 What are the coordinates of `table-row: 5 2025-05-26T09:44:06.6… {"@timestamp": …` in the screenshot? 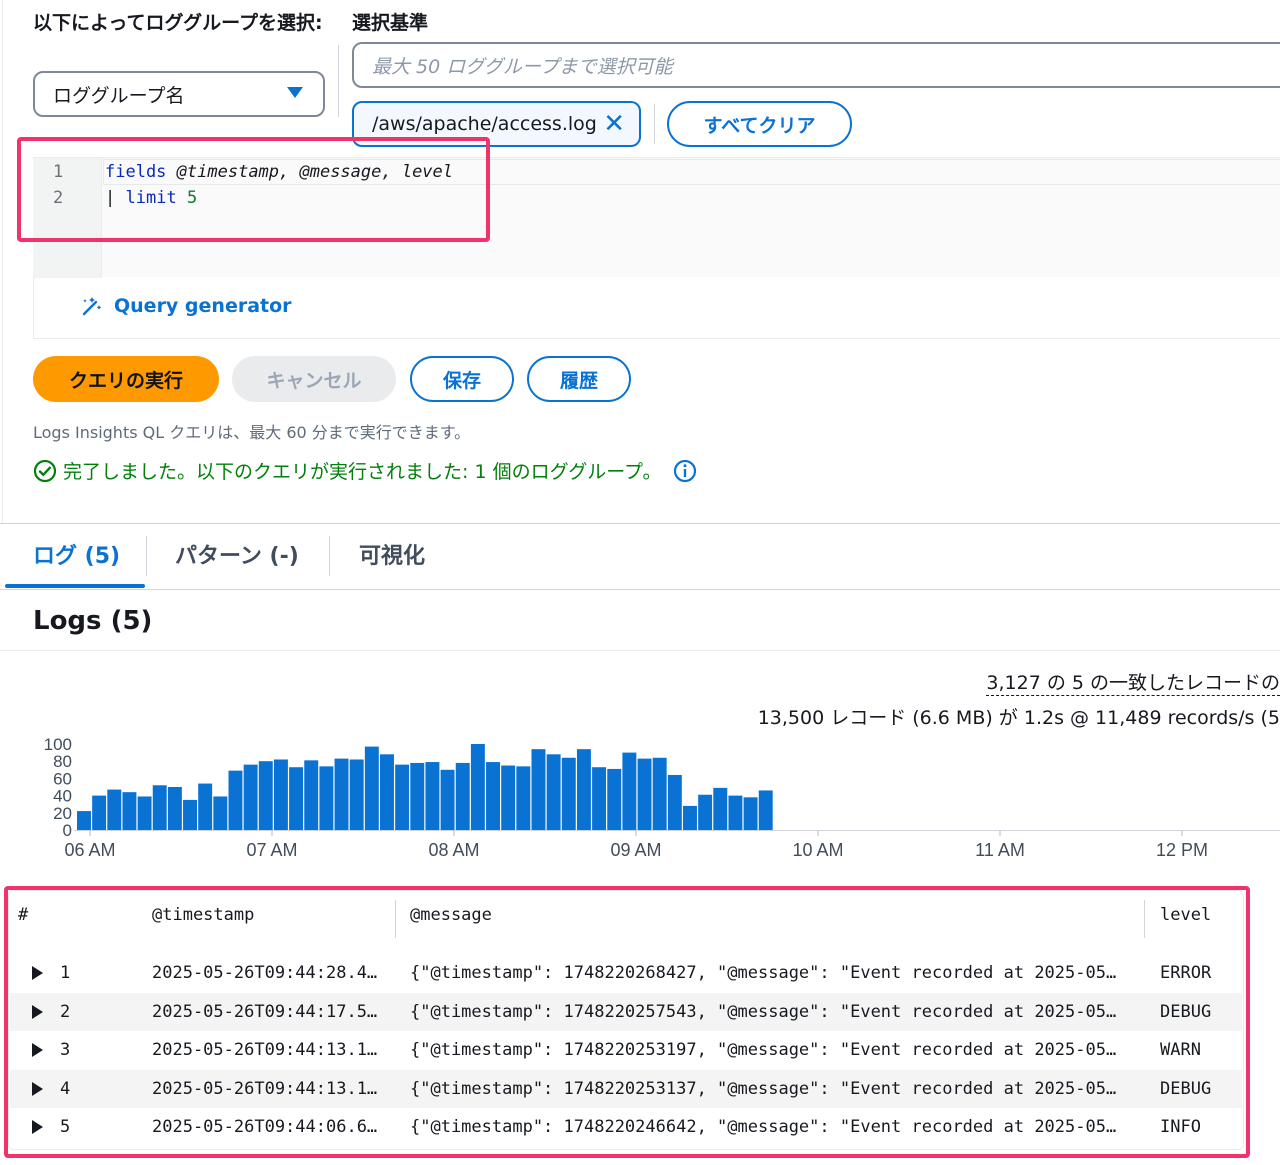 It's located at (626, 1127).